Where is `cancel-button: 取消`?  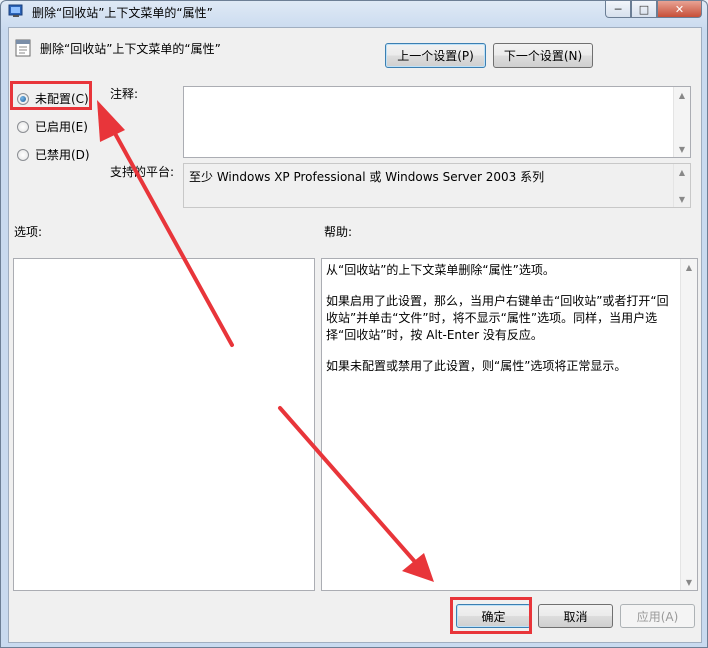
cancel-button: 取消 is located at coordinates (575, 616).